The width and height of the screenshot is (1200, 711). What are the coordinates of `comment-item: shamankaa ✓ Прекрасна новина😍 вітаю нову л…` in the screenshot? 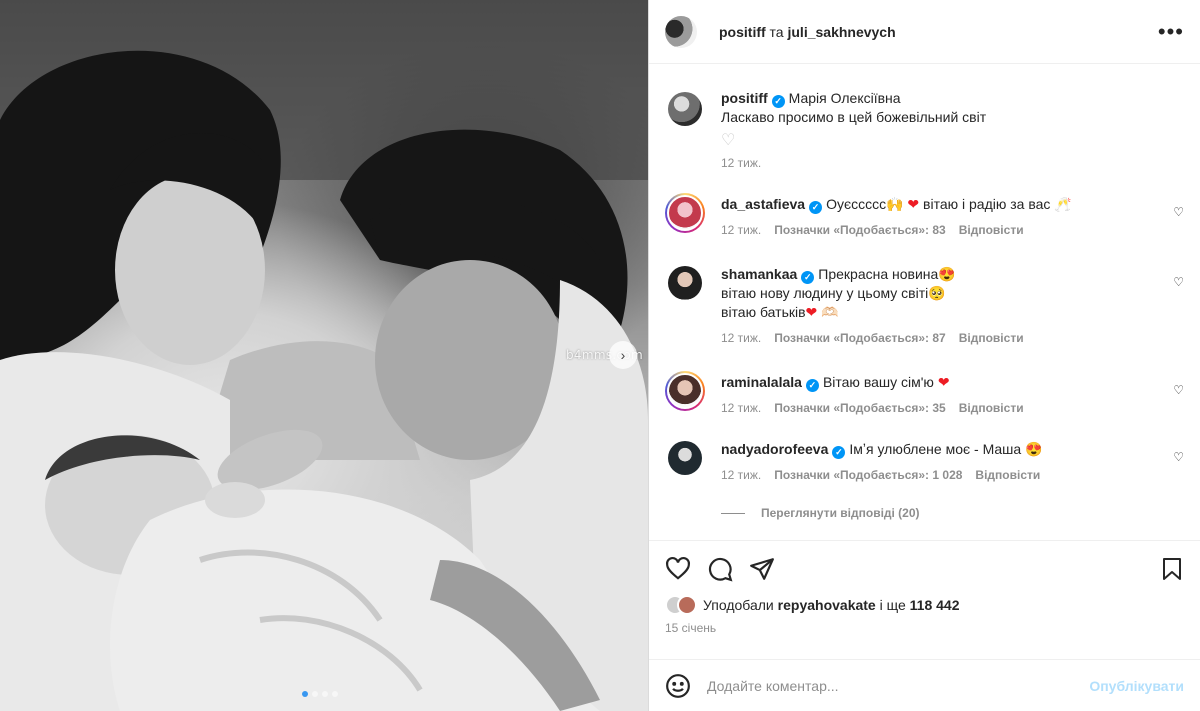 It's located at (924, 304).